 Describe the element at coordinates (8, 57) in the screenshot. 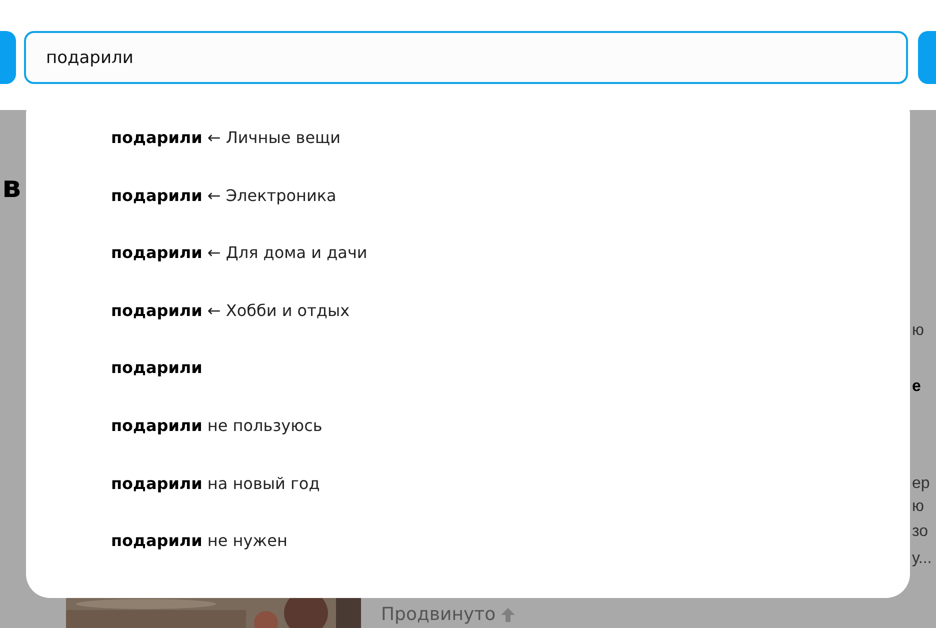

I see `search-side-button` at that location.